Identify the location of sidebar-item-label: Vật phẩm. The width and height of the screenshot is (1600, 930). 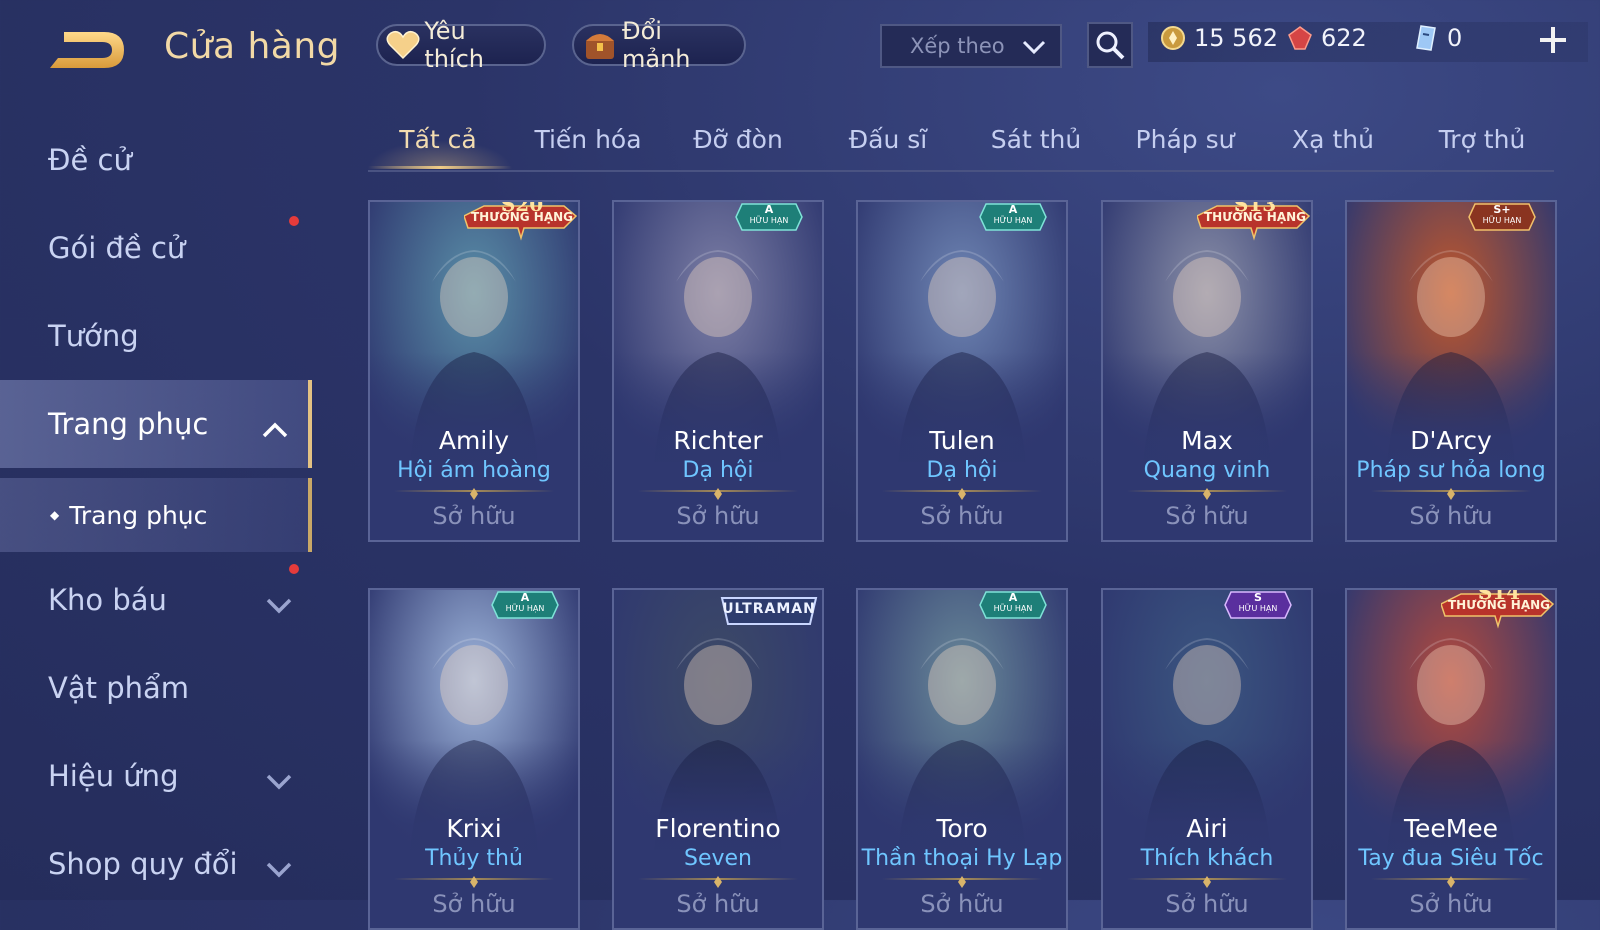
(119, 688).